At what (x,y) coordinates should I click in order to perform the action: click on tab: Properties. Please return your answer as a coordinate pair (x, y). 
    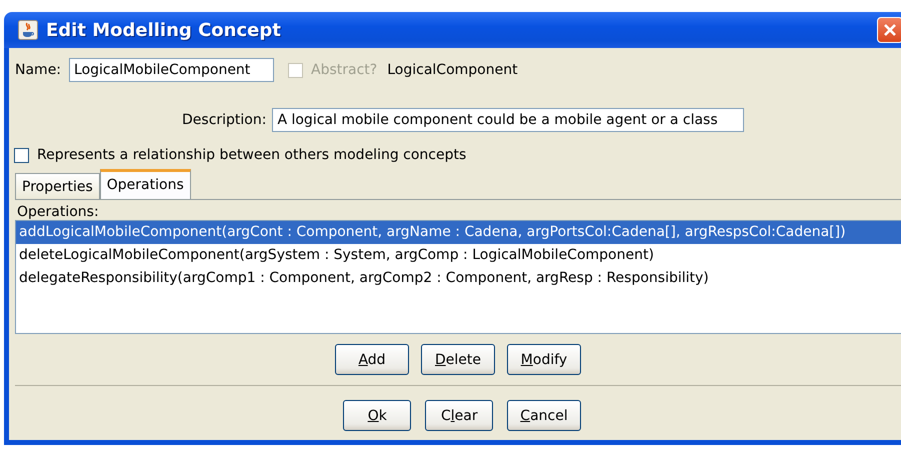
    Looking at the image, I should click on (57, 186).